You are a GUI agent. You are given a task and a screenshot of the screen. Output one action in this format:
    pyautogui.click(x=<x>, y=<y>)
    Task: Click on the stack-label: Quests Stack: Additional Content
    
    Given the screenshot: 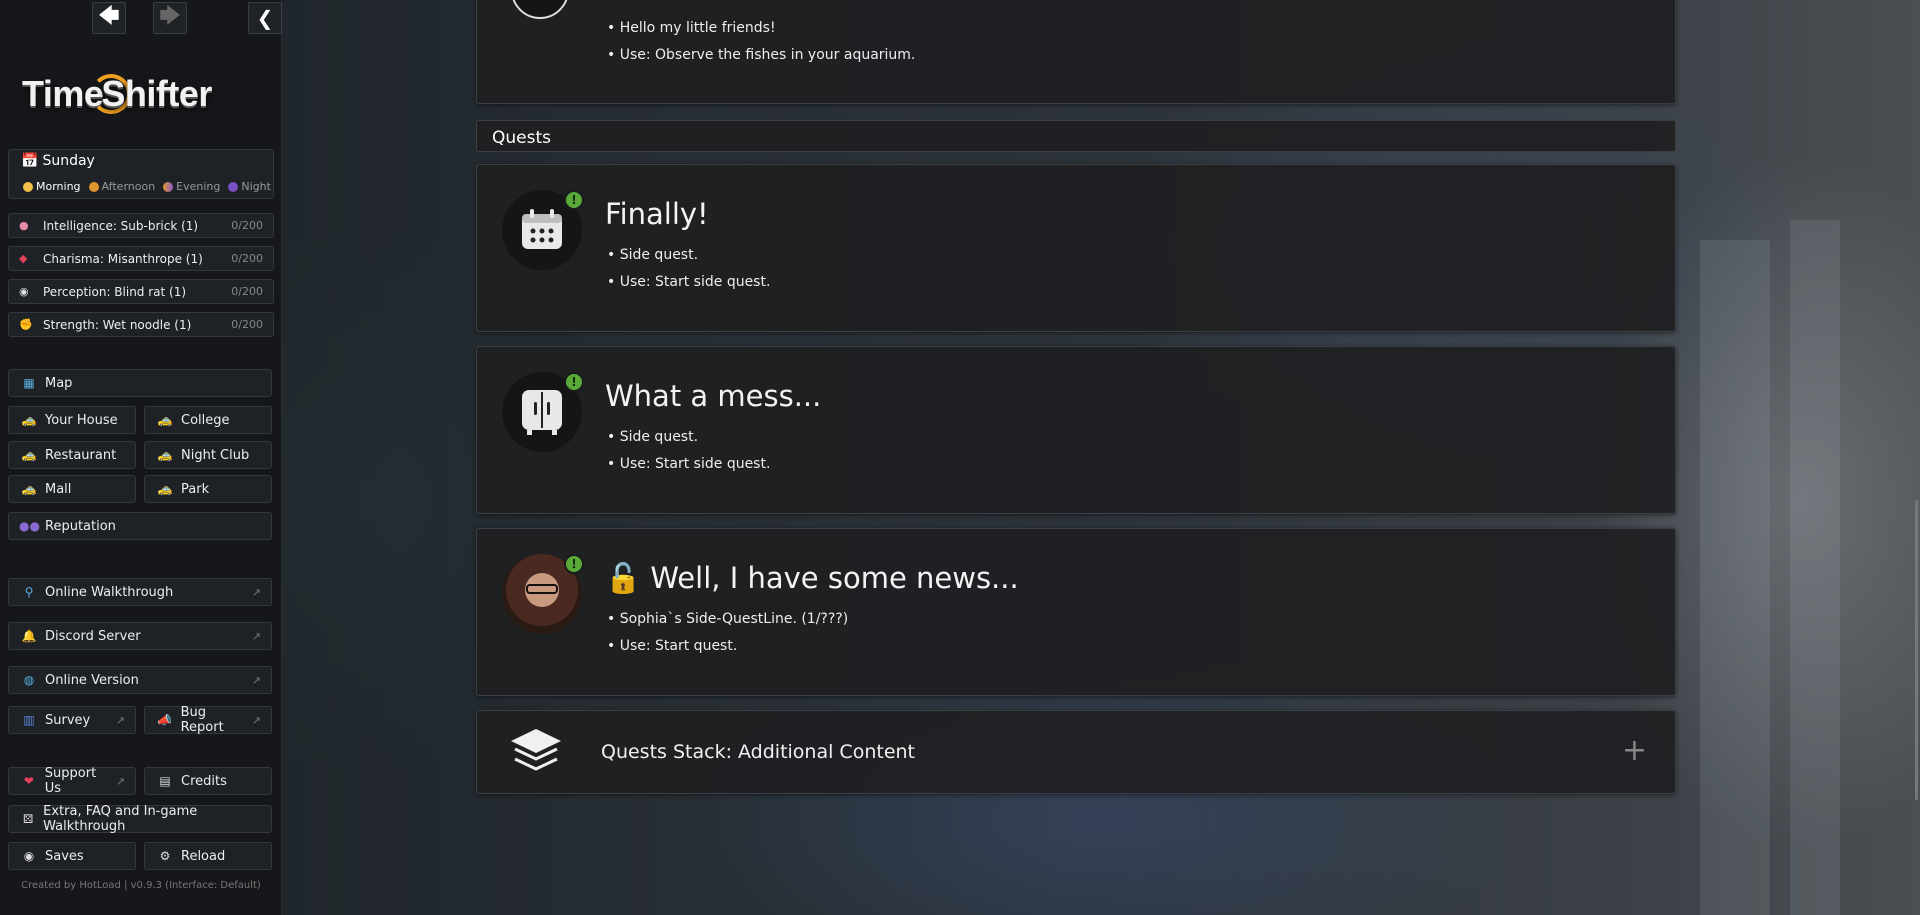 What is the action you would take?
    pyautogui.click(x=758, y=752)
    